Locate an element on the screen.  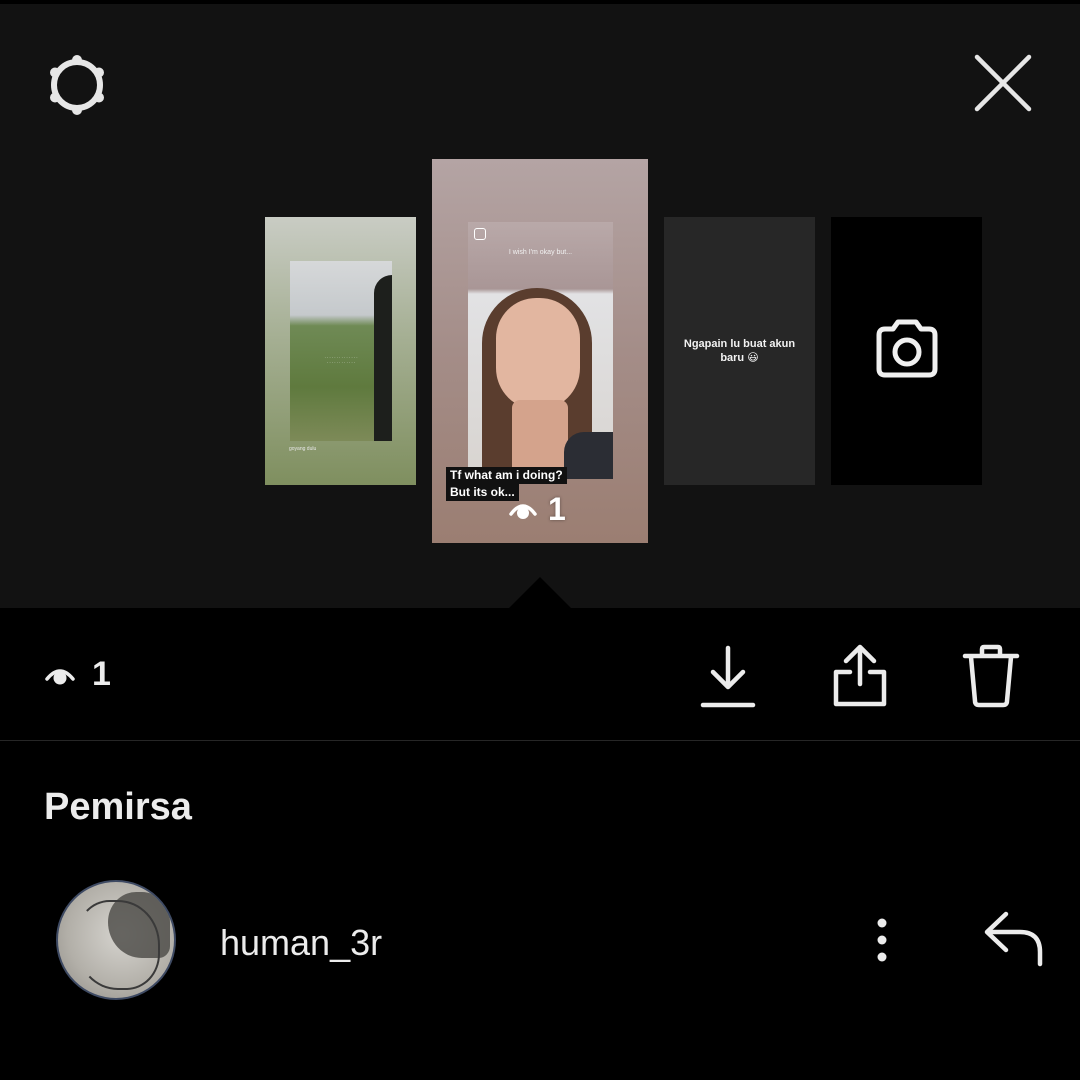
reply-icon is located at coordinates (1013, 939).